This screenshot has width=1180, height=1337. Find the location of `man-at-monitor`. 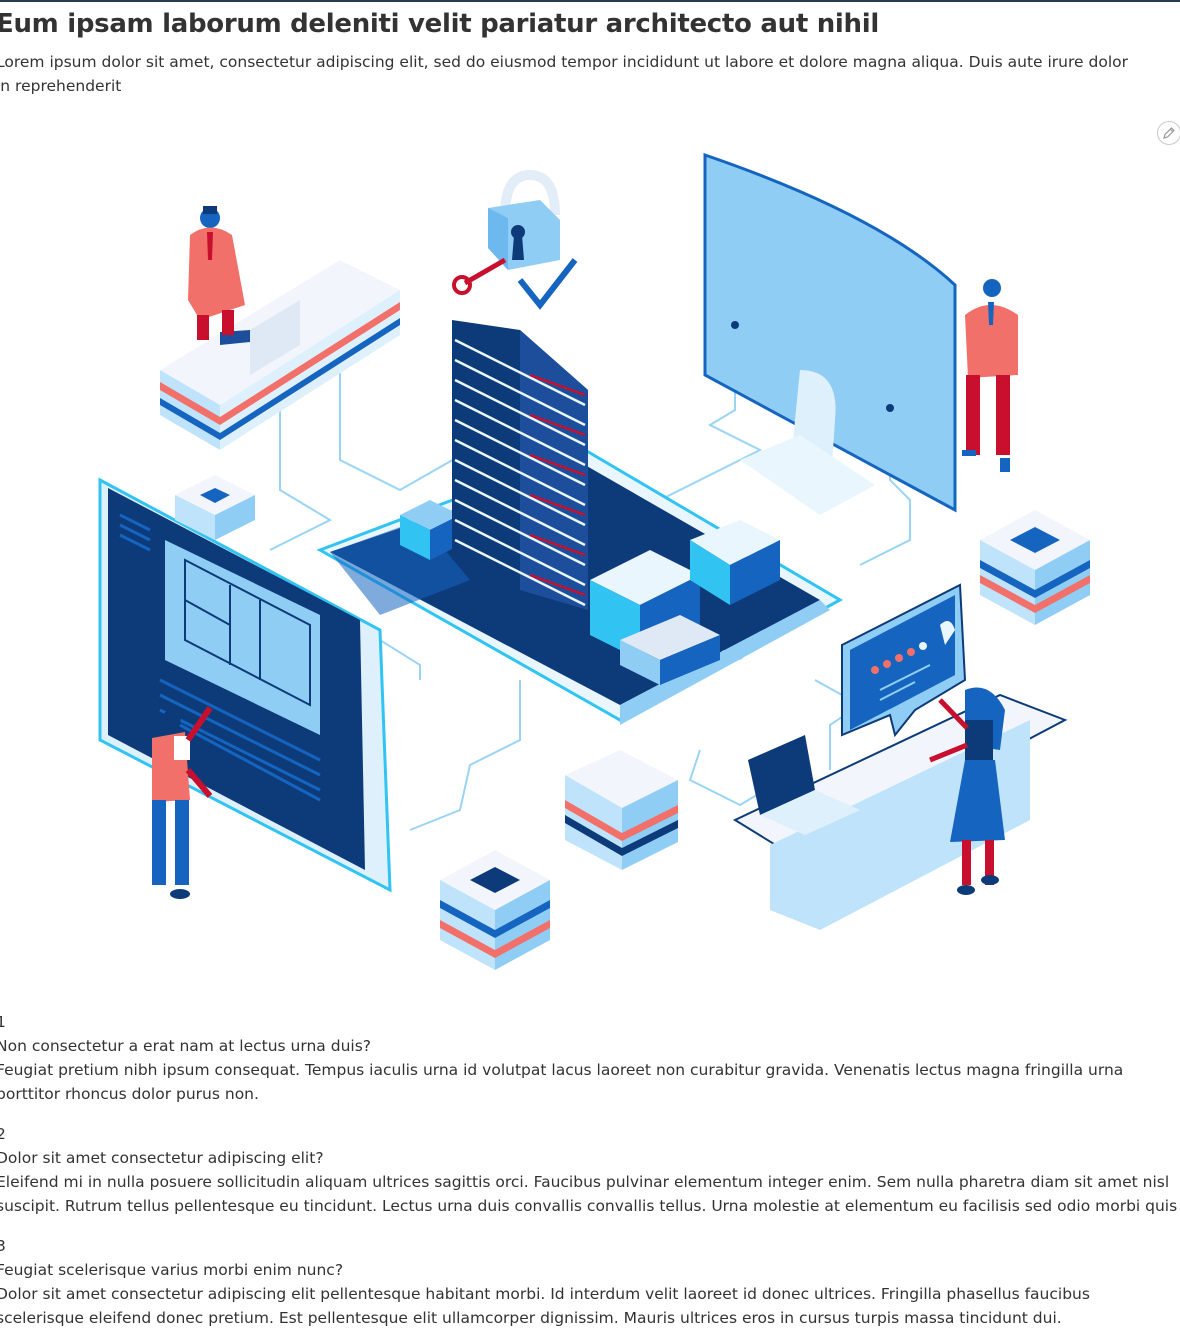

man-at-monitor is located at coordinates (990, 375).